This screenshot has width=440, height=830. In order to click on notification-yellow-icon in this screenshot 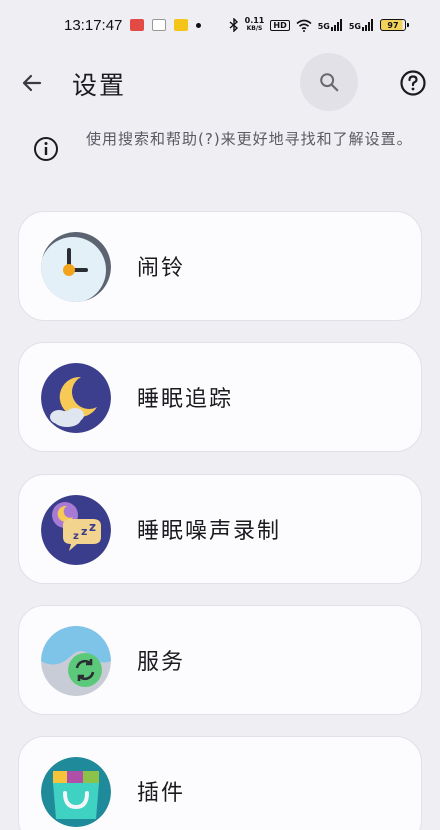, I will do `click(181, 25)`.